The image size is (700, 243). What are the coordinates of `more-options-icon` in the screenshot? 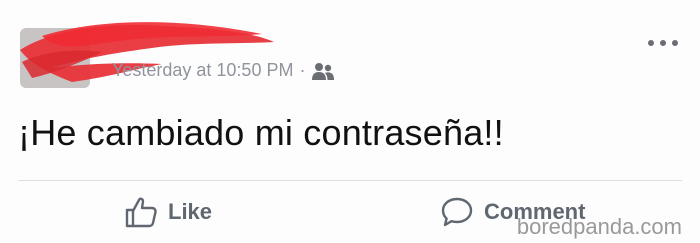 It's located at (651, 43).